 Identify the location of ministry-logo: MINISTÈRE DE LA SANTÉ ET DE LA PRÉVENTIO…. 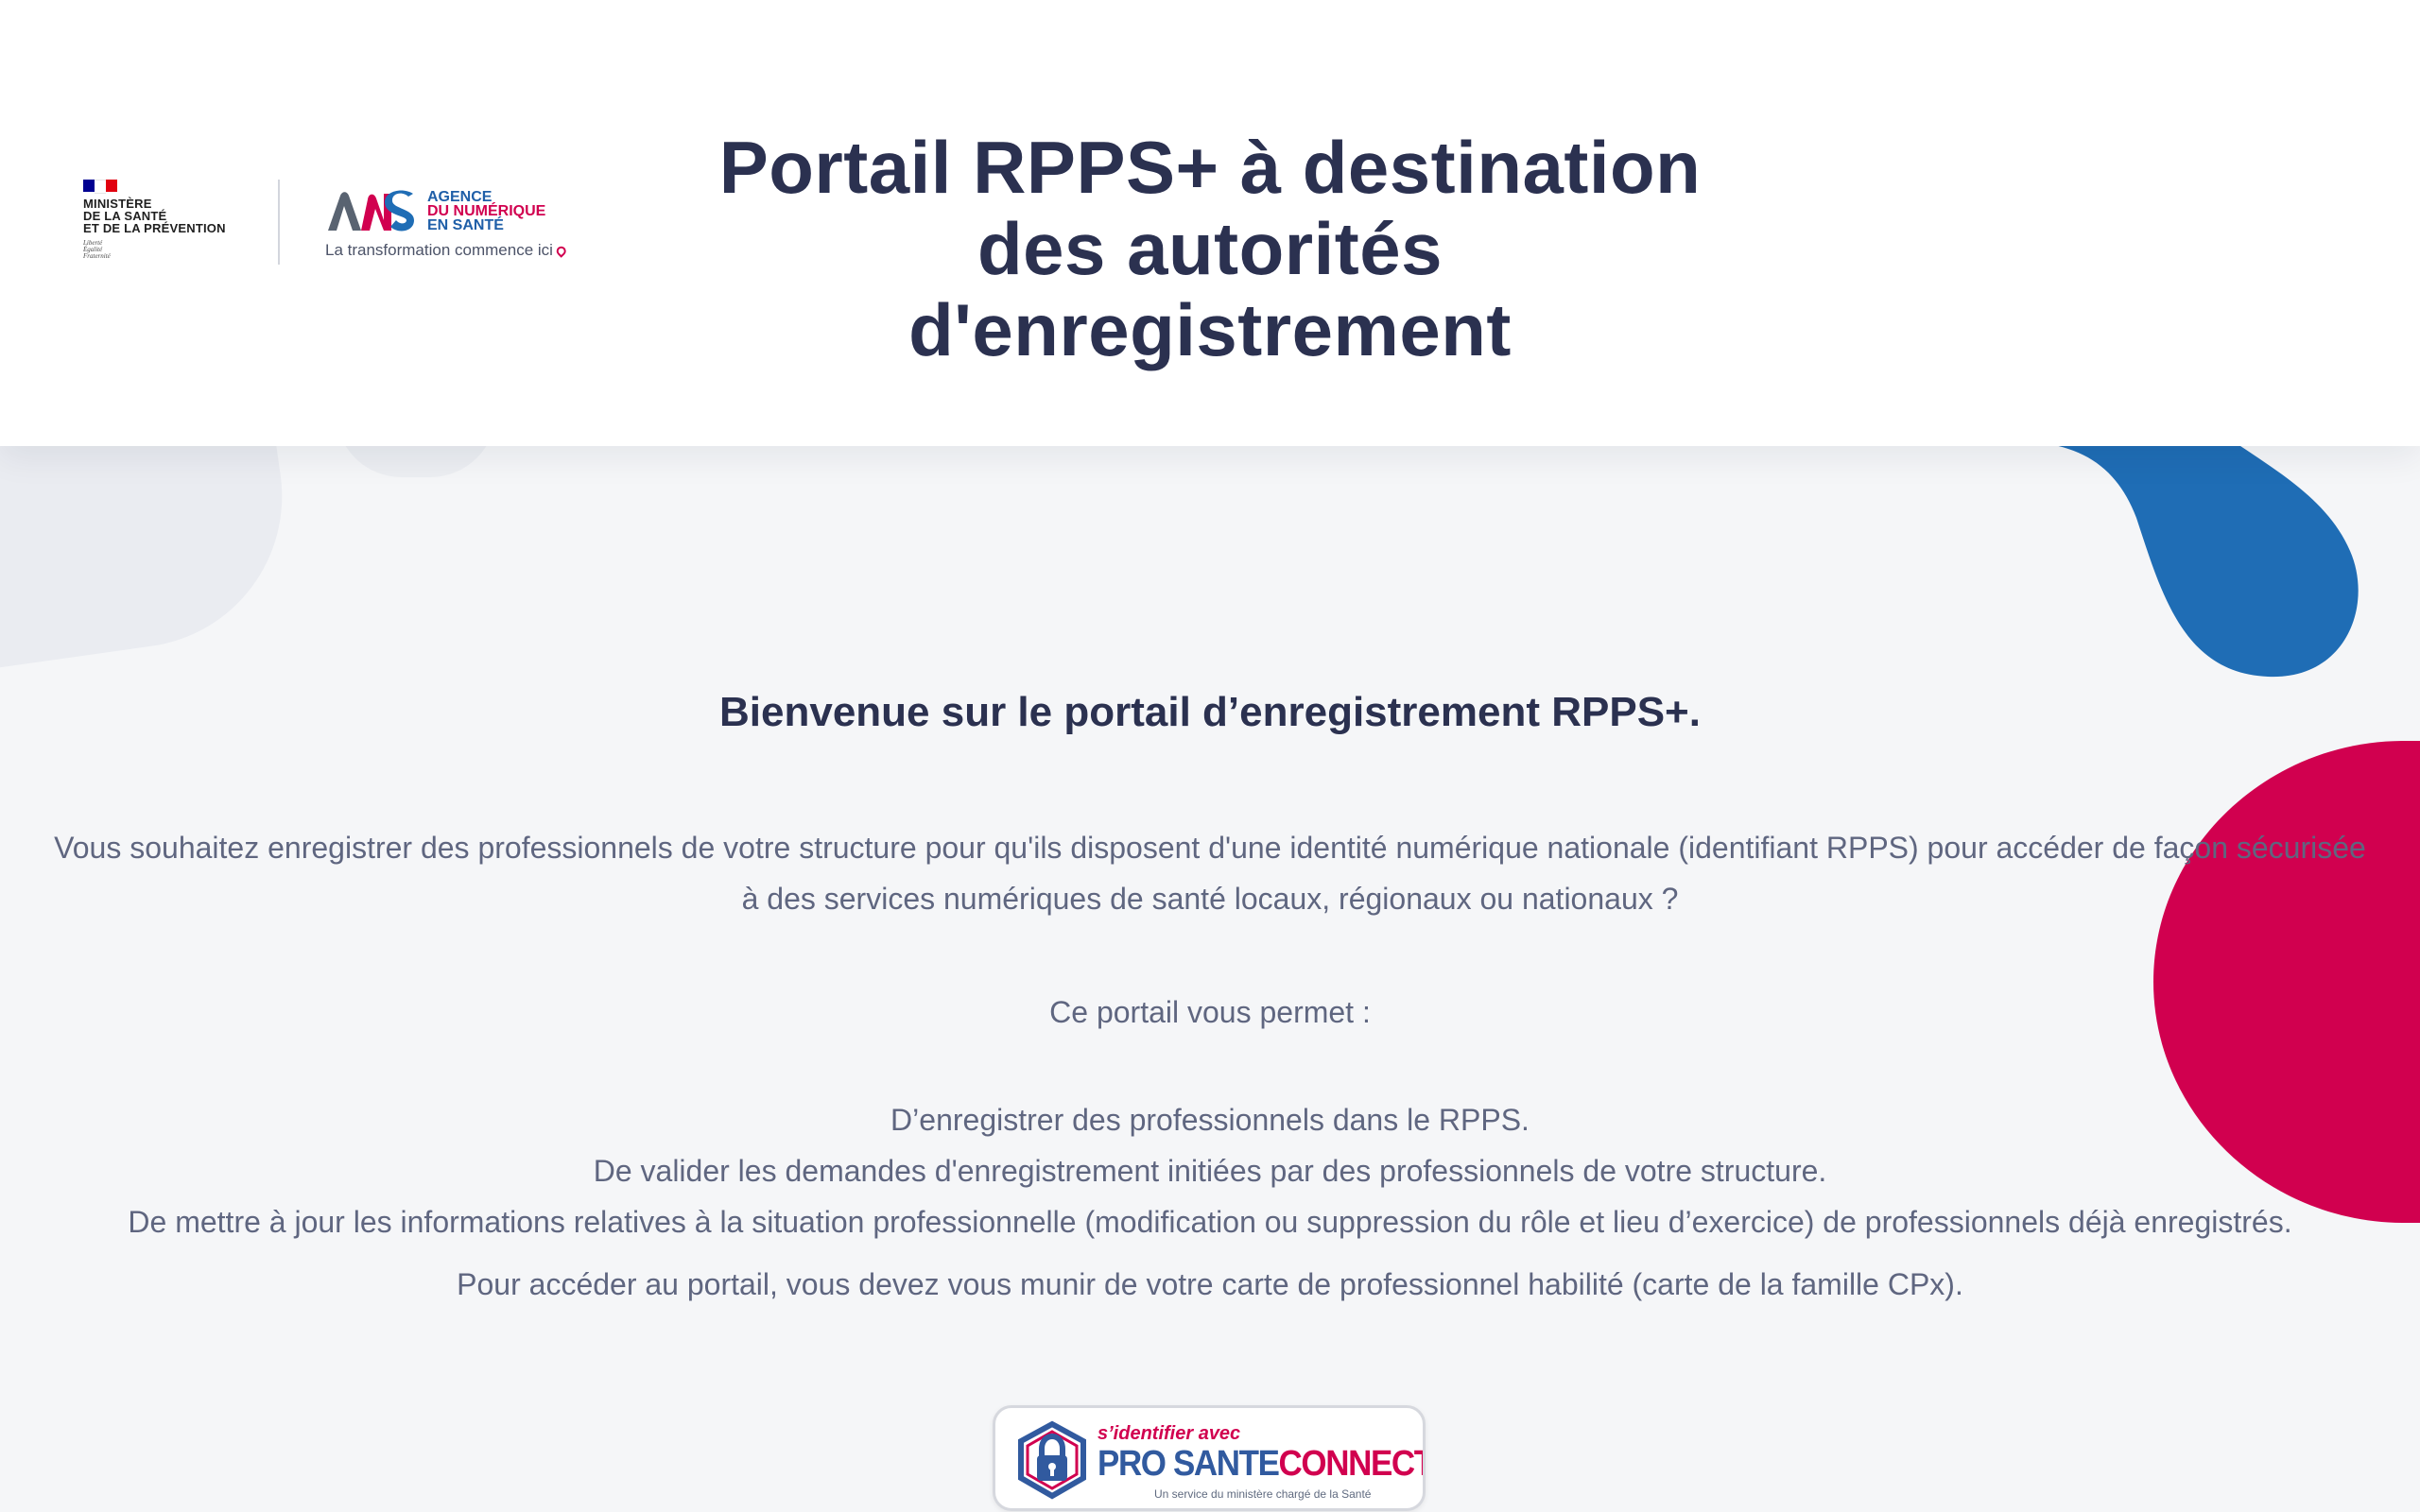
(163, 222).